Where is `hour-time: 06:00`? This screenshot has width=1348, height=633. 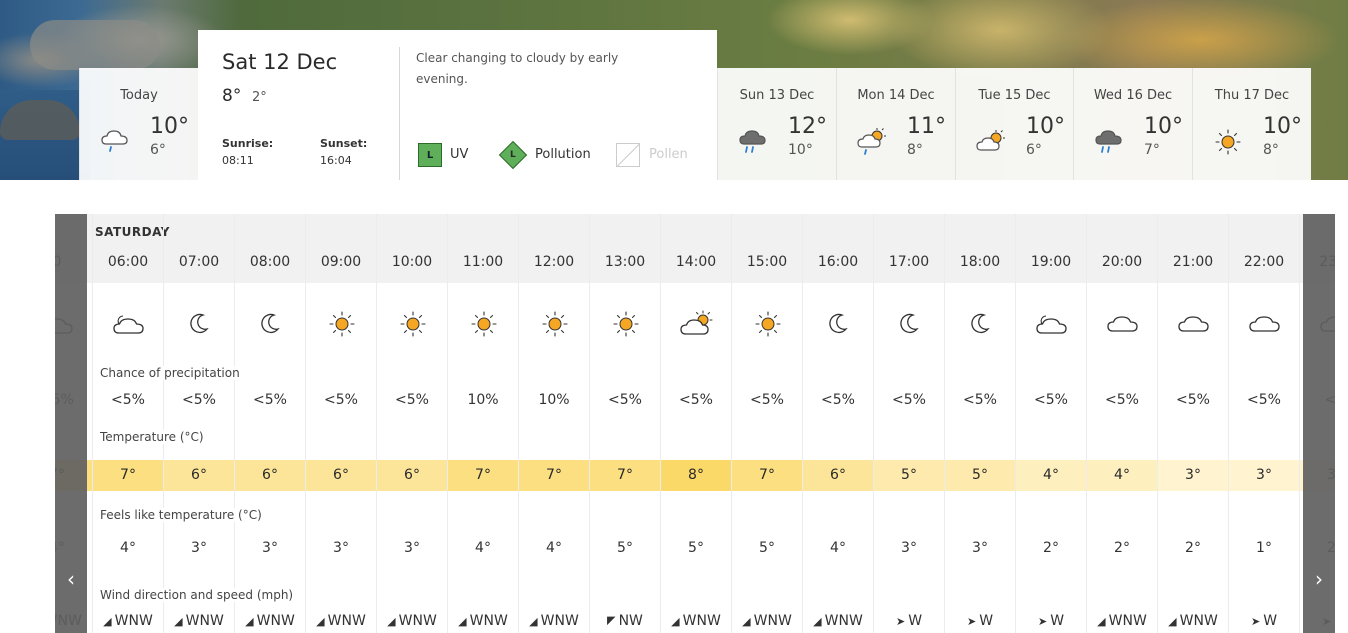 hour-time: 06:00 is located at coordinates (128, 262).